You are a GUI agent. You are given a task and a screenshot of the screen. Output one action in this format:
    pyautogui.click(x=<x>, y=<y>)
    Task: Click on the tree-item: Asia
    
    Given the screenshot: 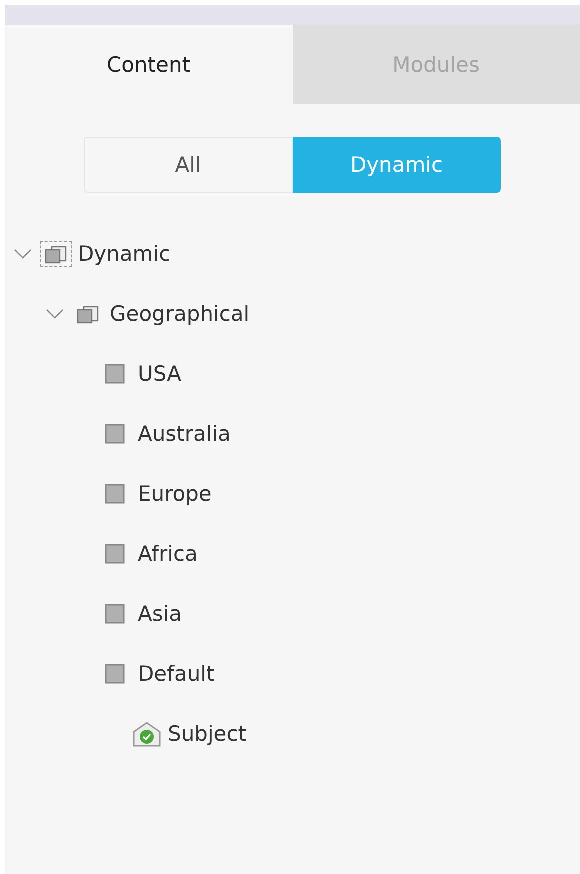 What is the action you would take?
    pyautogui.click(x=160, y=614)
    